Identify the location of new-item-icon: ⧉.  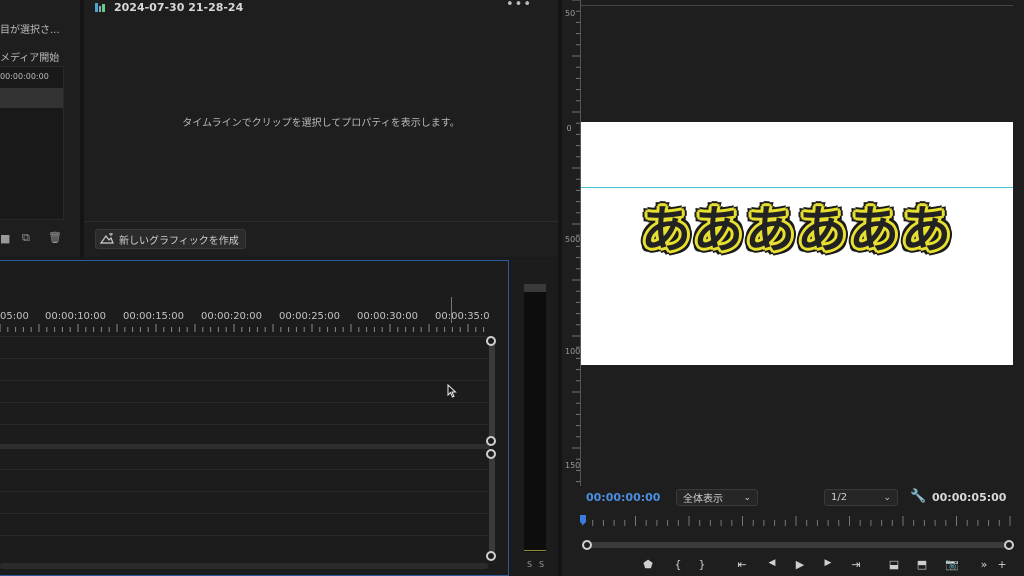
(26, 238).